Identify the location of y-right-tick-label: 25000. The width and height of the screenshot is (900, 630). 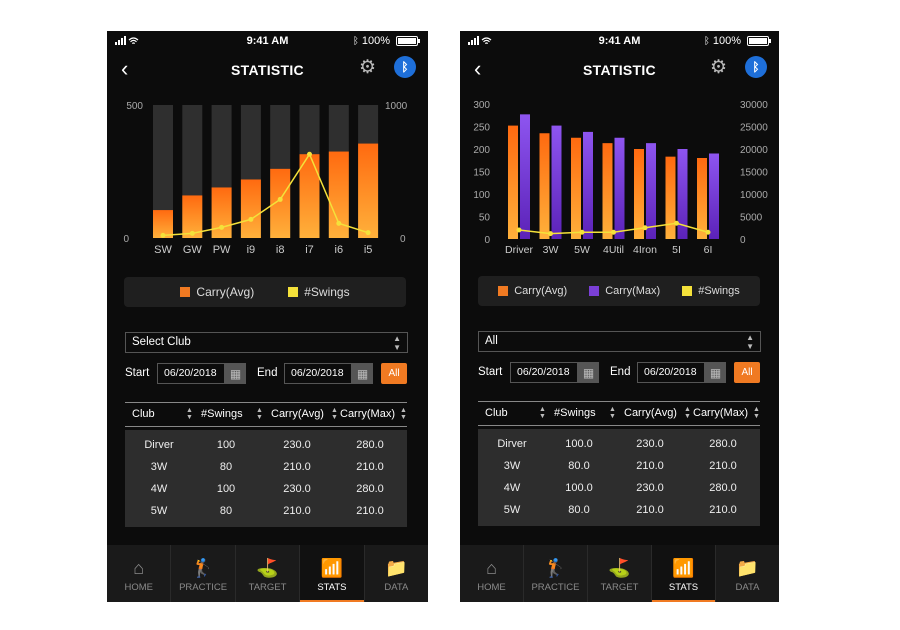
(754, 128).